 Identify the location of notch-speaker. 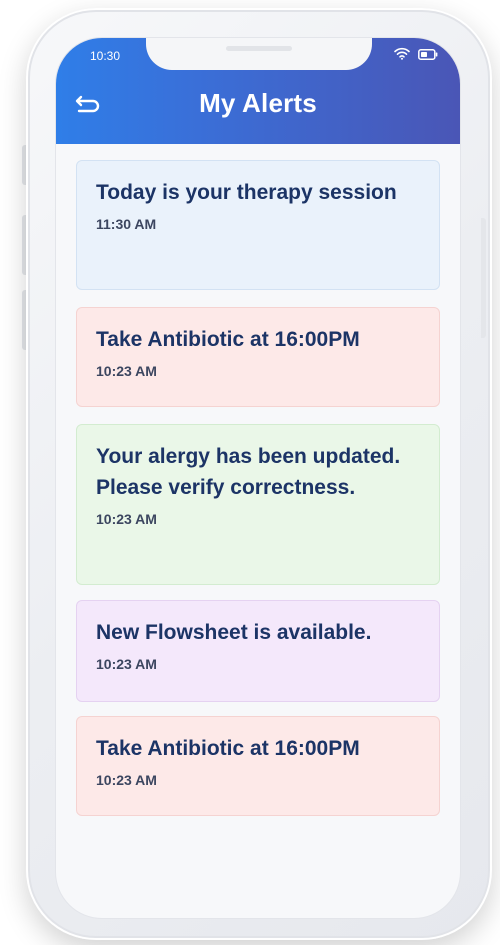
(259, 48).